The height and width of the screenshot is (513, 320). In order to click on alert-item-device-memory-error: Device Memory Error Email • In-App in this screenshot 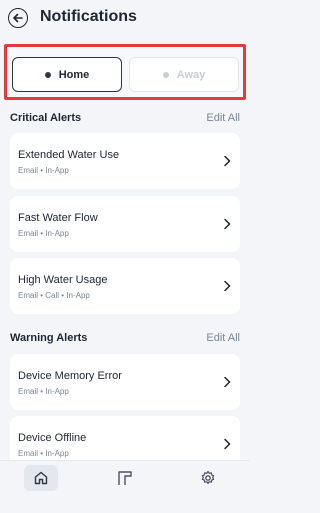, I will do `click(125, 382)`.